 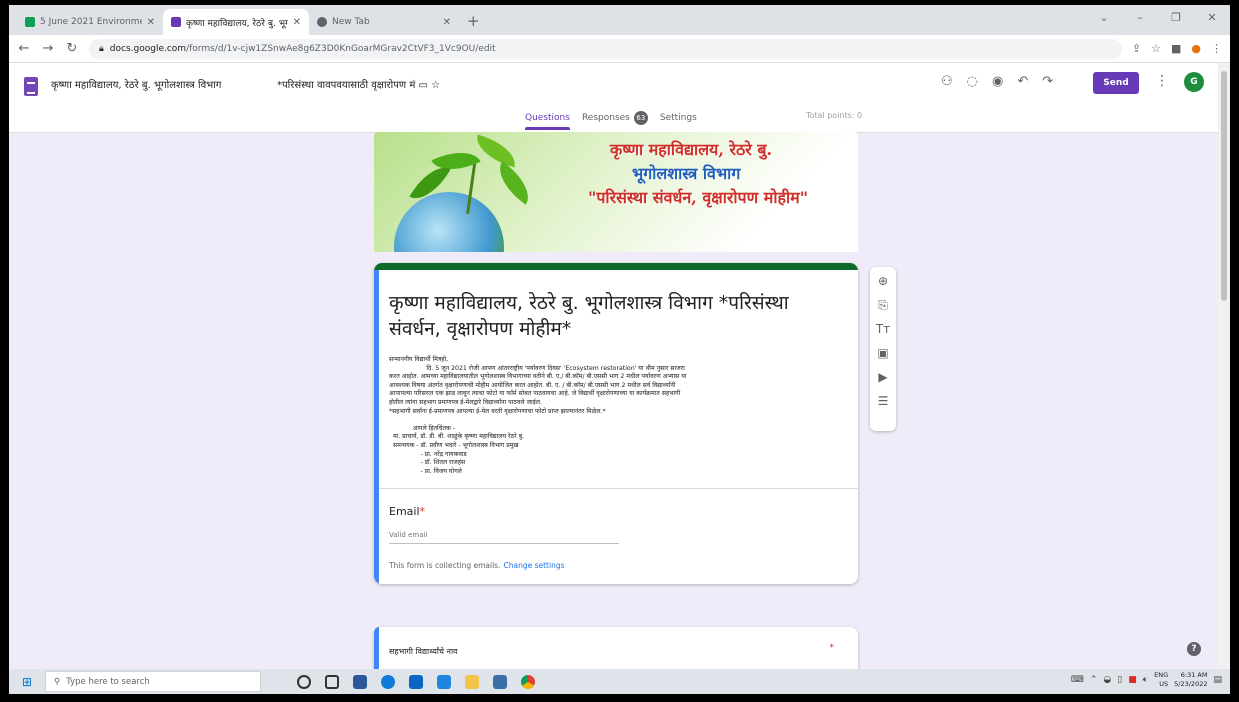 What do you see at coordinates (473, 23) in the screenshot?
I see `new-tab-button: +` at bounding box center [473, 23].